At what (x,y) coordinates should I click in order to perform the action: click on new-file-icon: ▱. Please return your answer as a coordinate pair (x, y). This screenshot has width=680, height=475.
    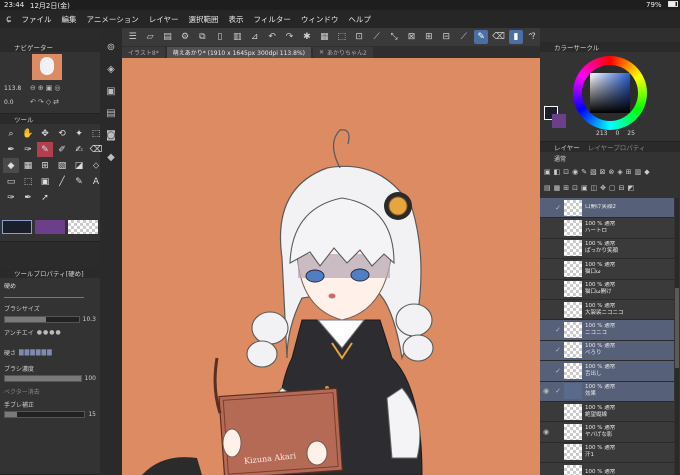
    Looking at the image, I should click on (149, 37).